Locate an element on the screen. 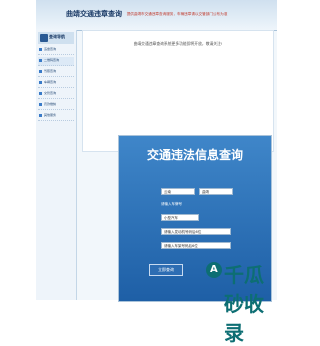 The height and width of the screenshot is (346, 320). sidebar-heading: 查询导航 is located at coordinates (56, 38).